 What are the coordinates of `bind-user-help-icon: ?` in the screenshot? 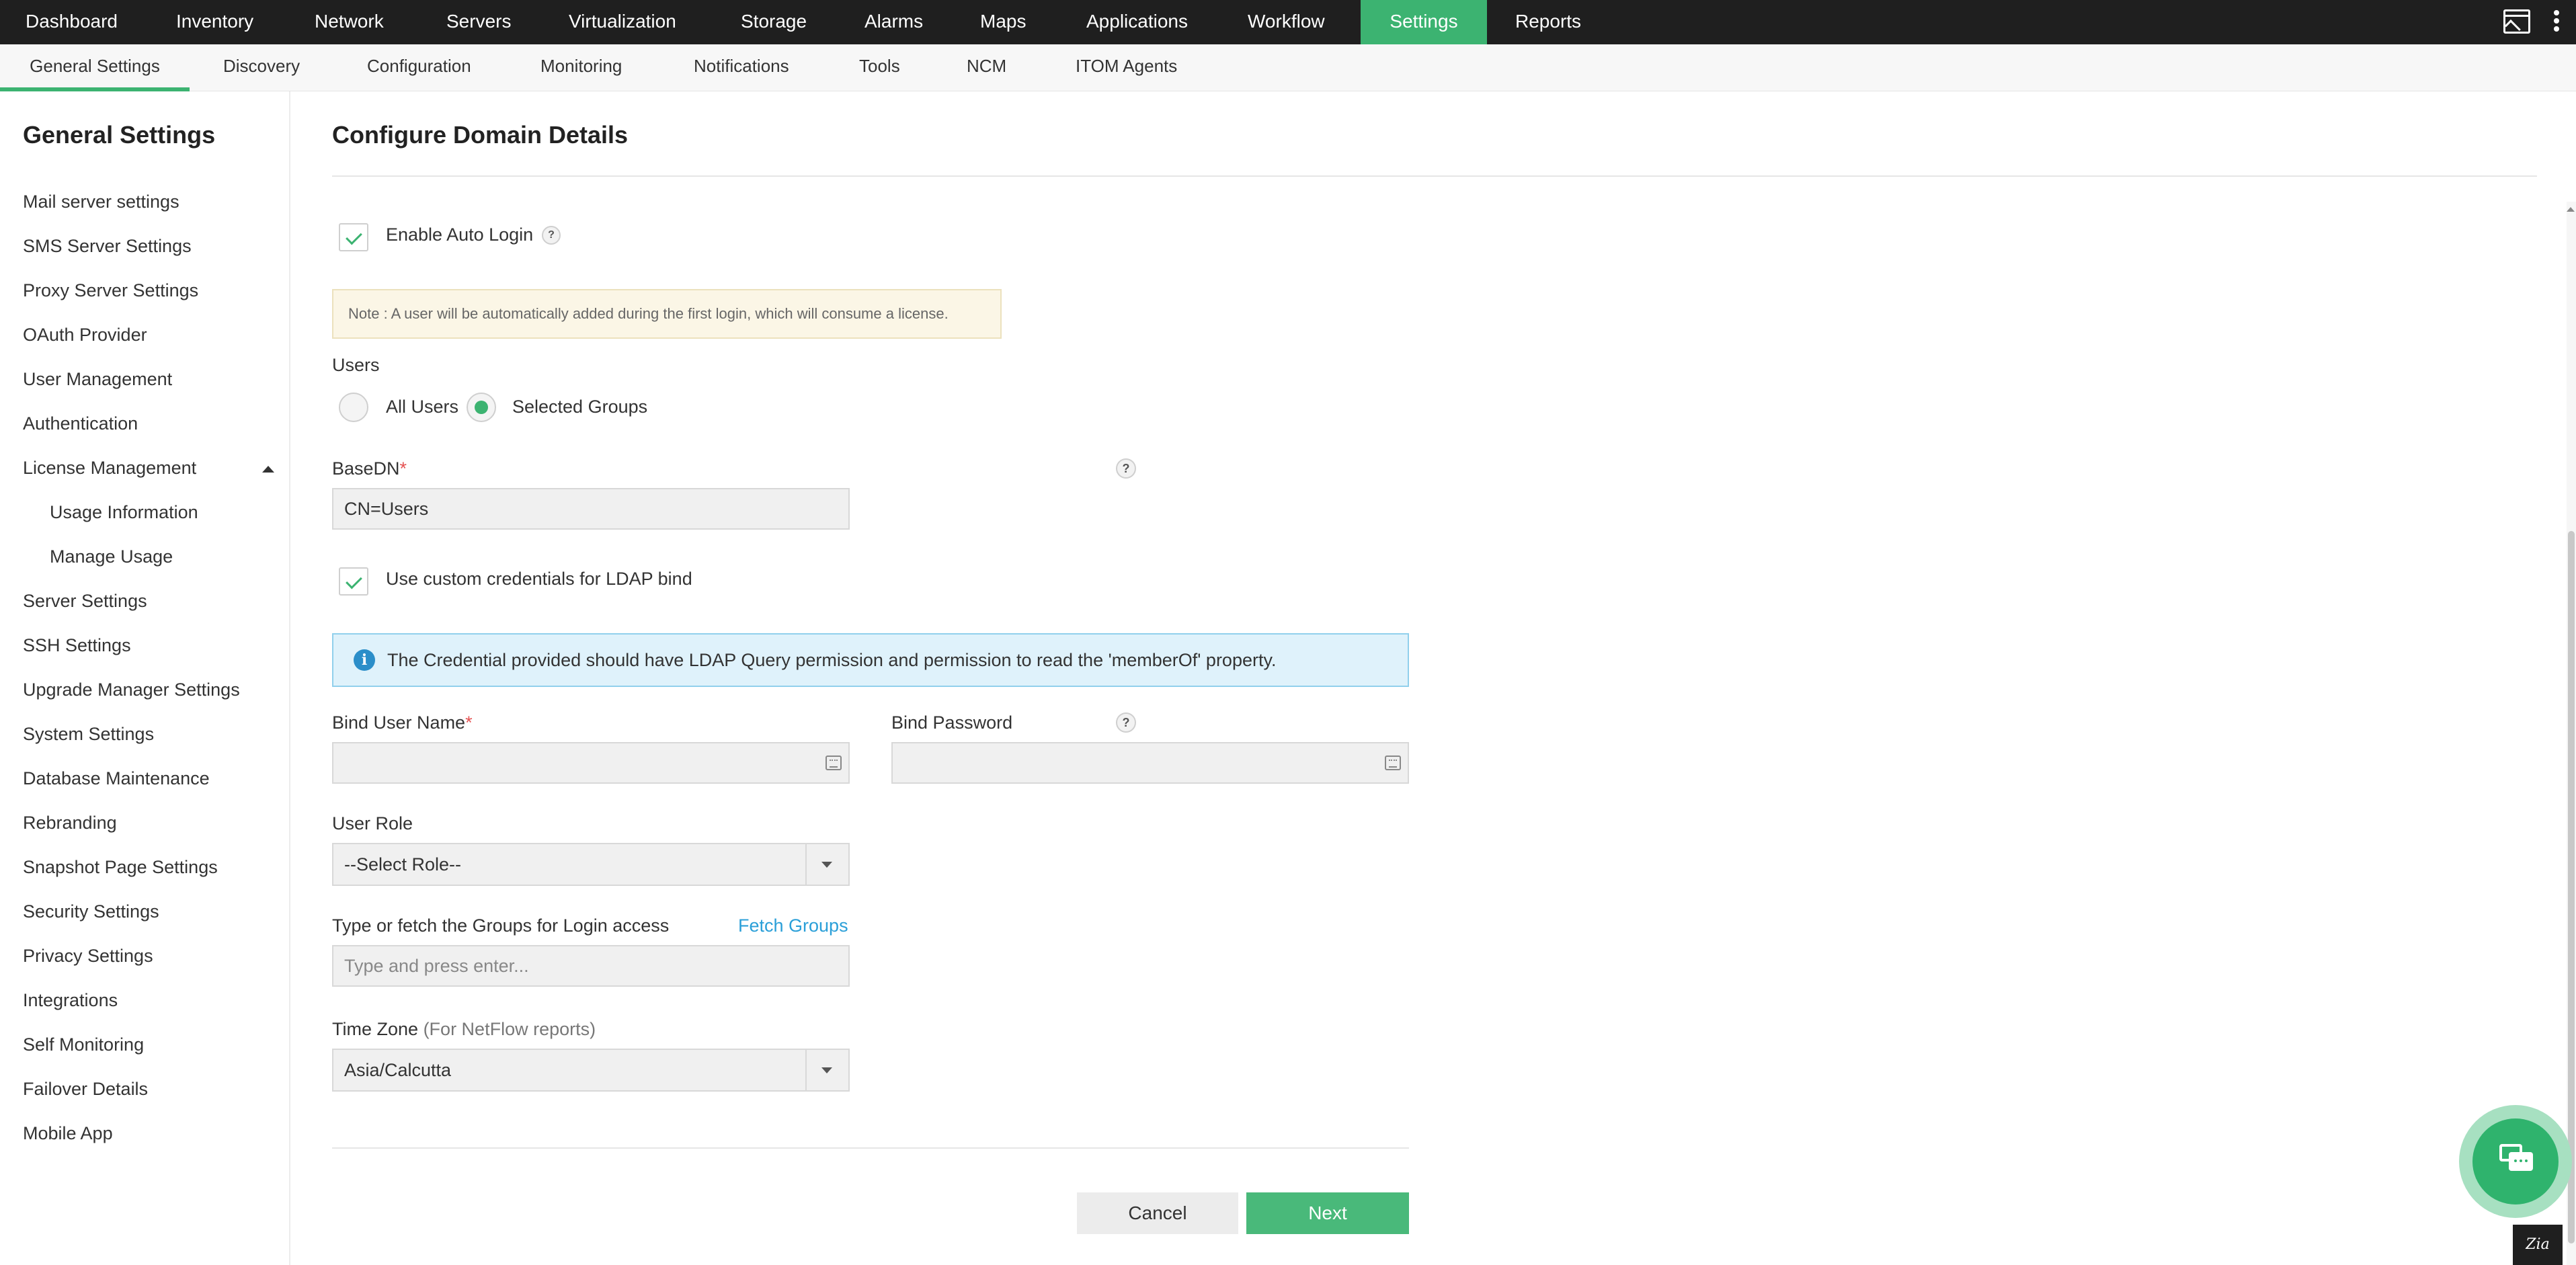 It's located at (1126, 722).